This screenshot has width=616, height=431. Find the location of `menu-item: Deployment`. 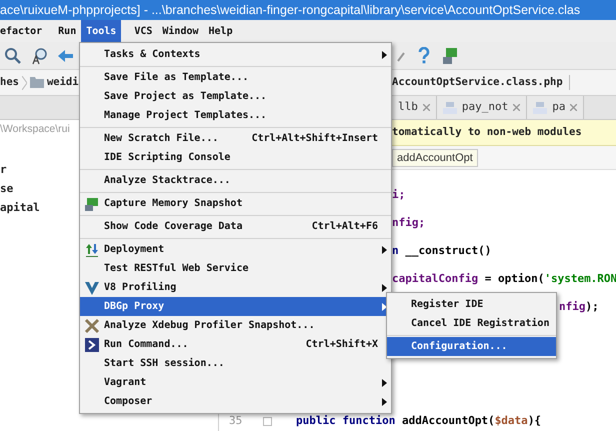

menu-item: Deployment is located at coordinates (235, 249).